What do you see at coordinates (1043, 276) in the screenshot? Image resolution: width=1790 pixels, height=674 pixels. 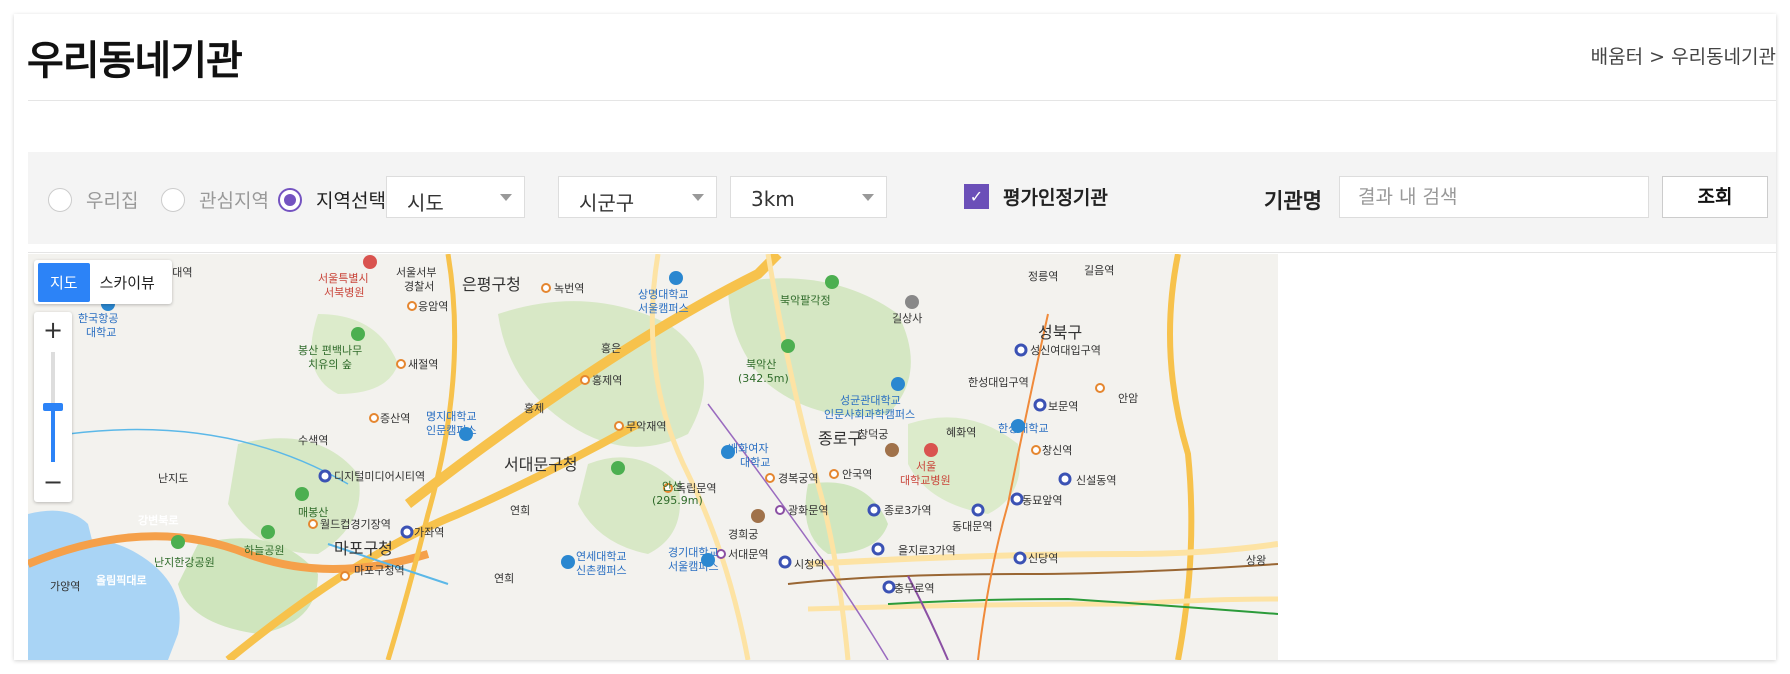 I see `map-label: 정릉역` at bounding box center [1043, 276].